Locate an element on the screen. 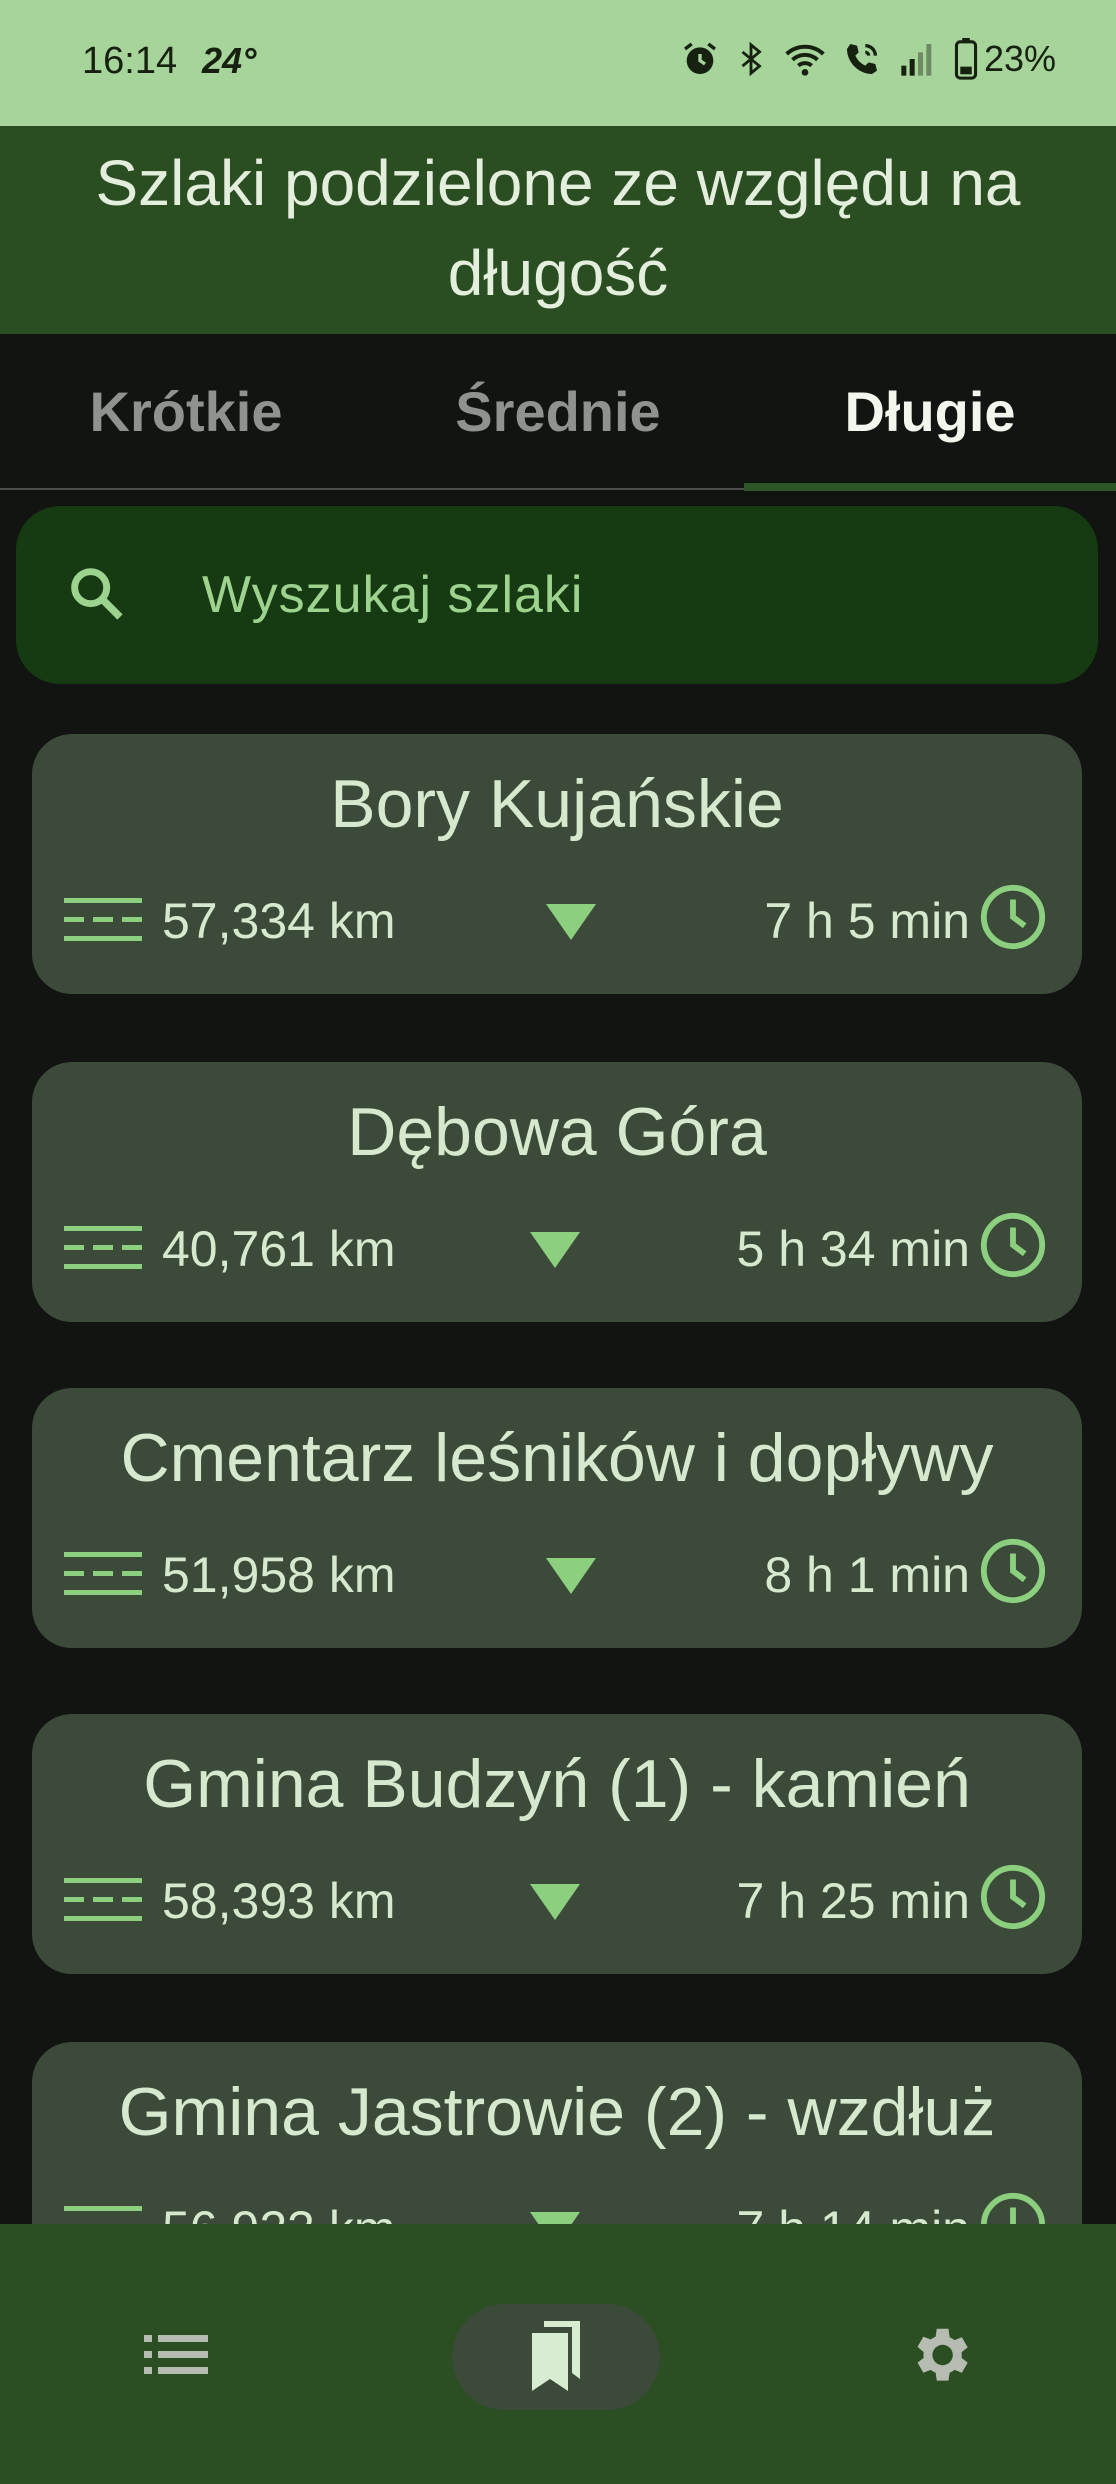 This screenshot has height=2484, width=1116. alarm-icon is located at coordinates (700, 59).